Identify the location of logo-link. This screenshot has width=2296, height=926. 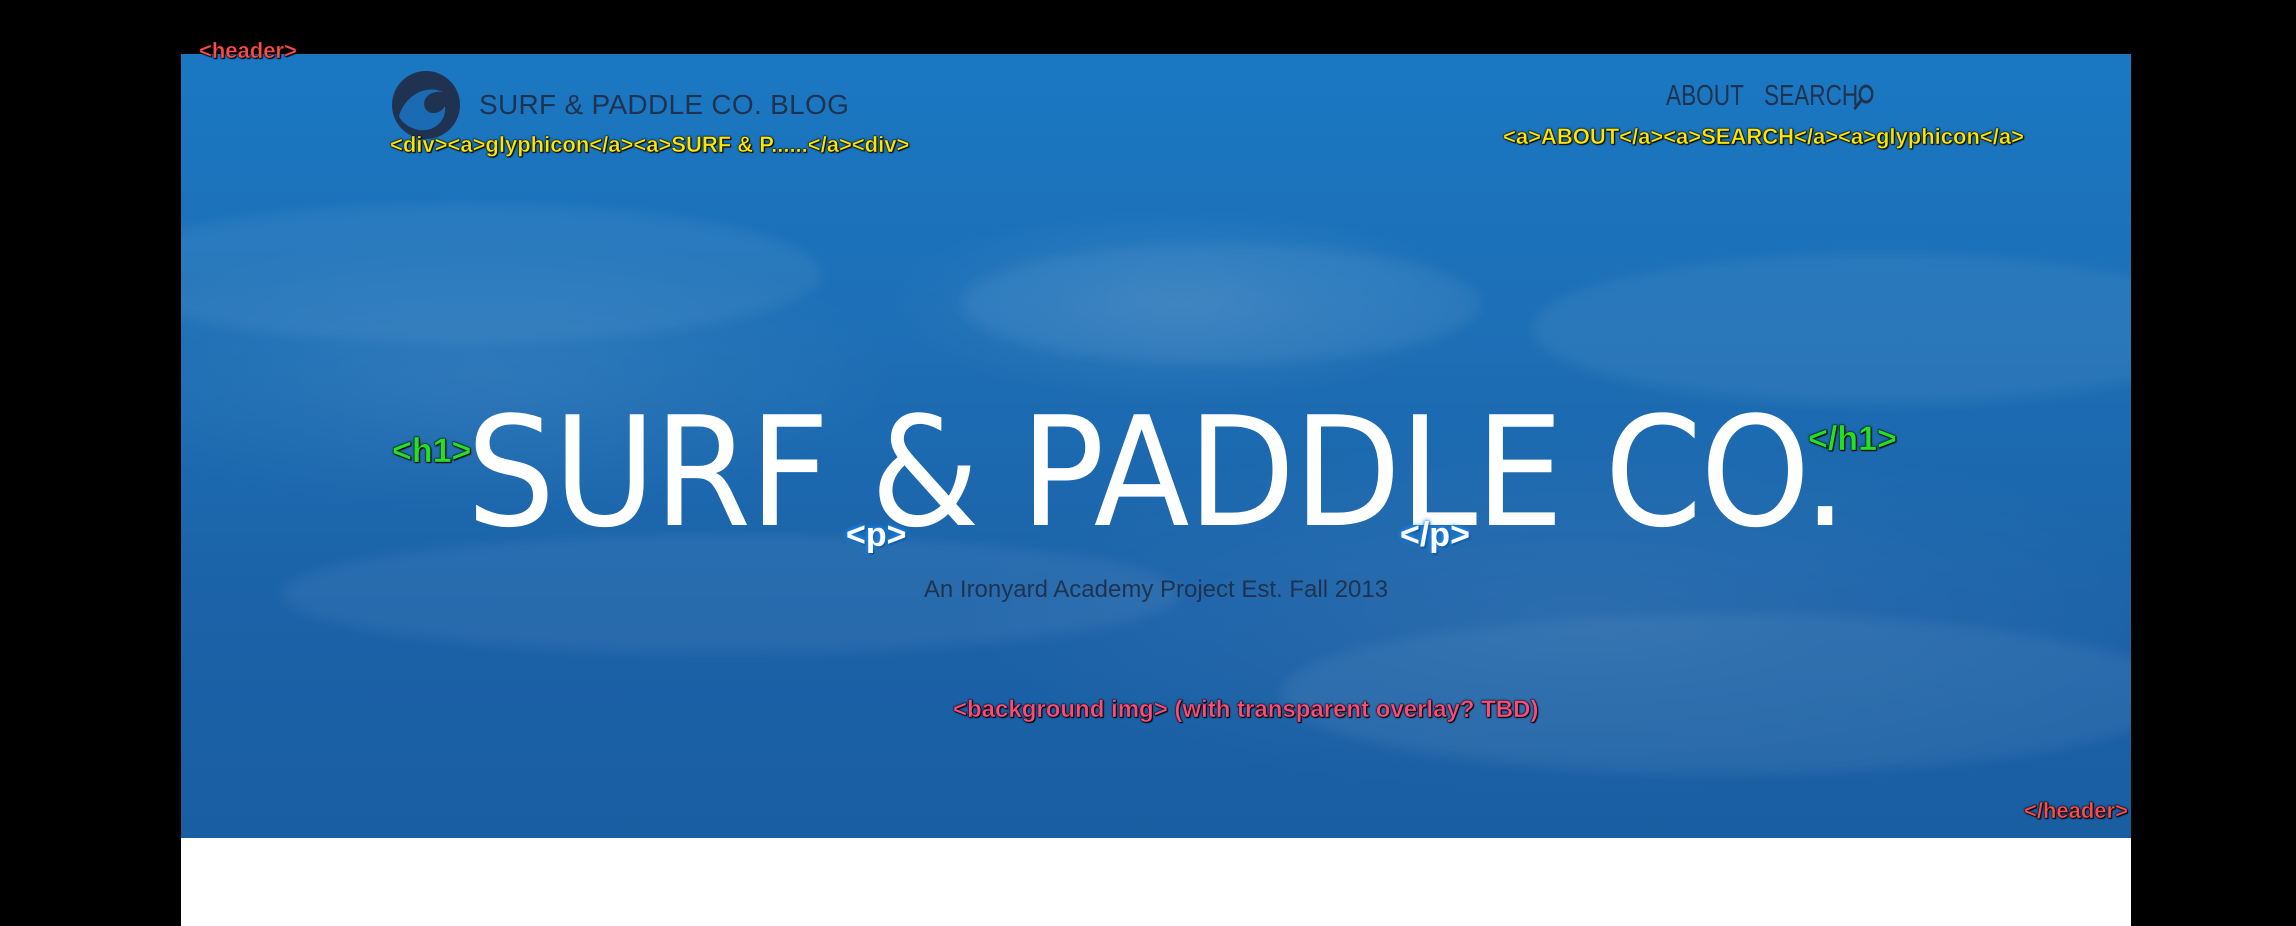
(426, 105).